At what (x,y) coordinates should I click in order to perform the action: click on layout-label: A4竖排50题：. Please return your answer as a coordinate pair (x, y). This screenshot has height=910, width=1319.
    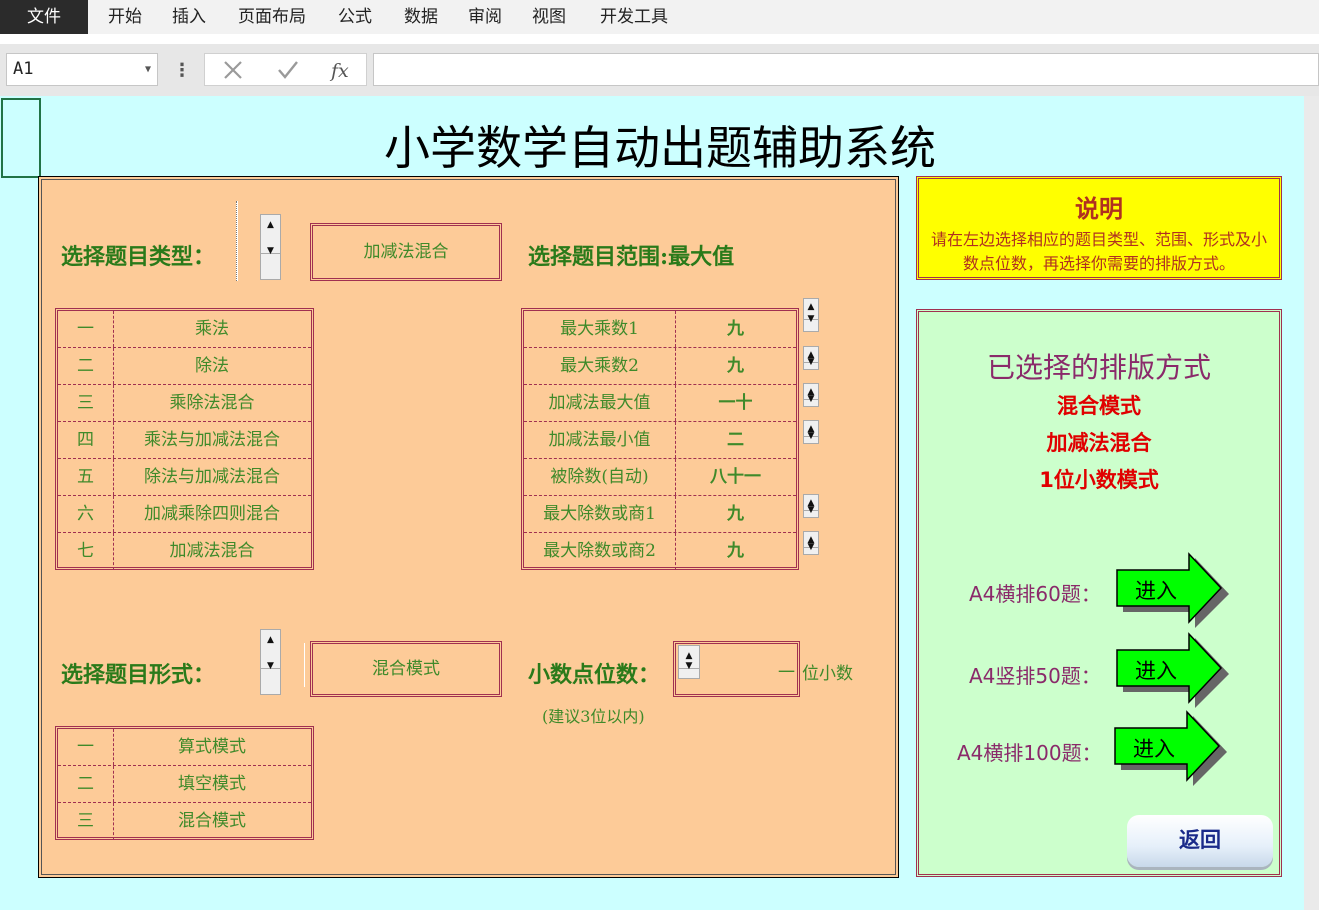
    Looking at the image, I should click on (1035, 676).